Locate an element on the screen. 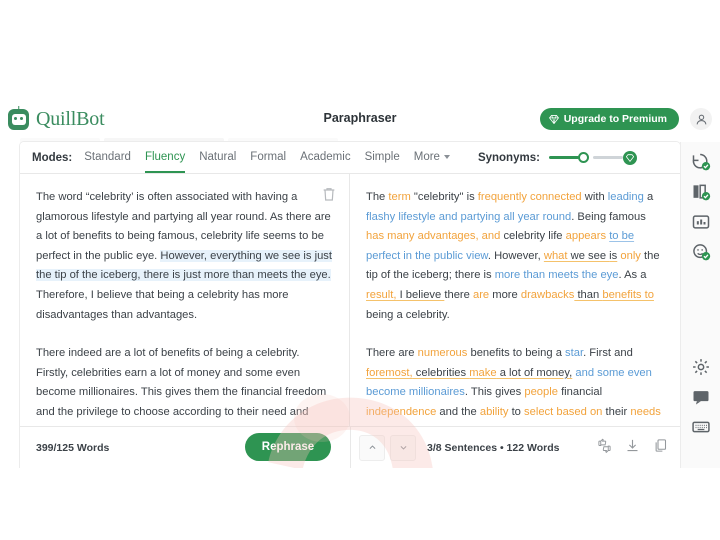 This screenshot has height=540, width=720. bottom-bar-left: 399/125 Words Rephrase is located at coordinates (185, 448).